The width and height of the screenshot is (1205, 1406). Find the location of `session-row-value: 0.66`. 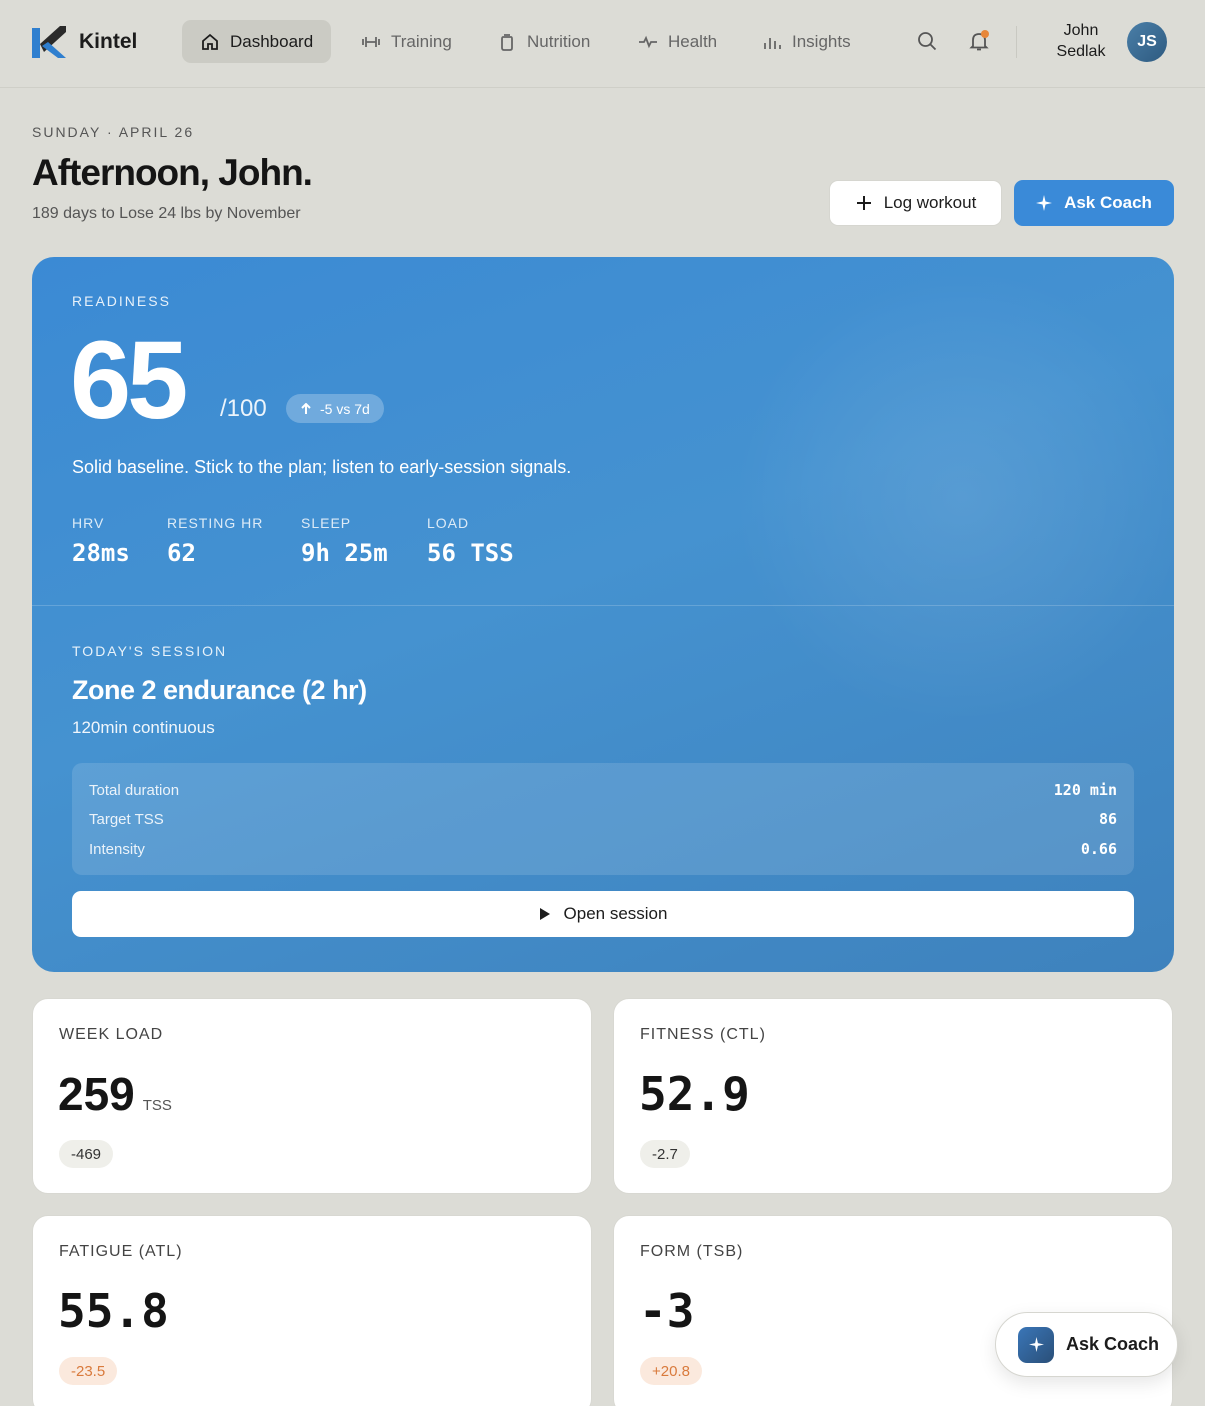

session-row-value: 0.66 is located at coordinates (1098, 849).